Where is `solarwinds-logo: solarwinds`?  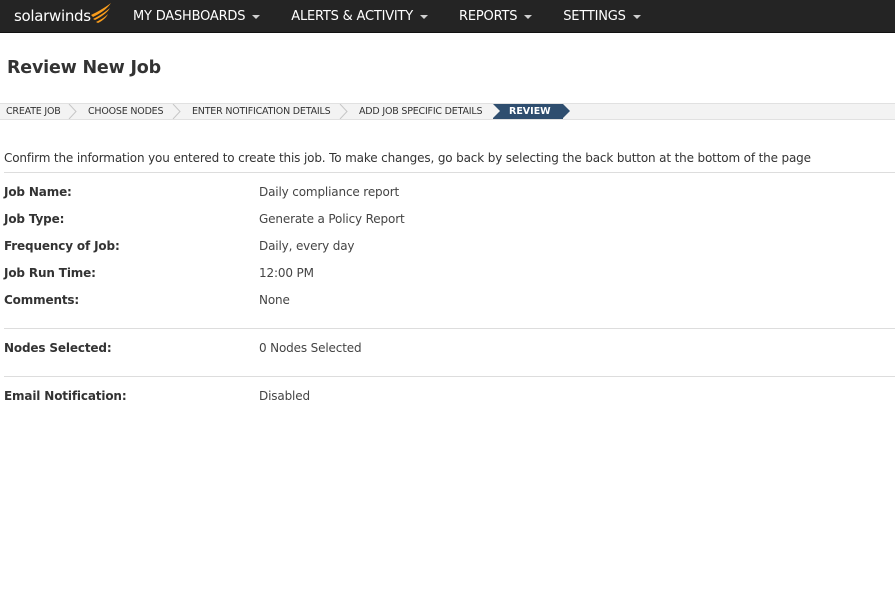 solarwinds-logo: solarwinds is located at coordinates (63, 15).